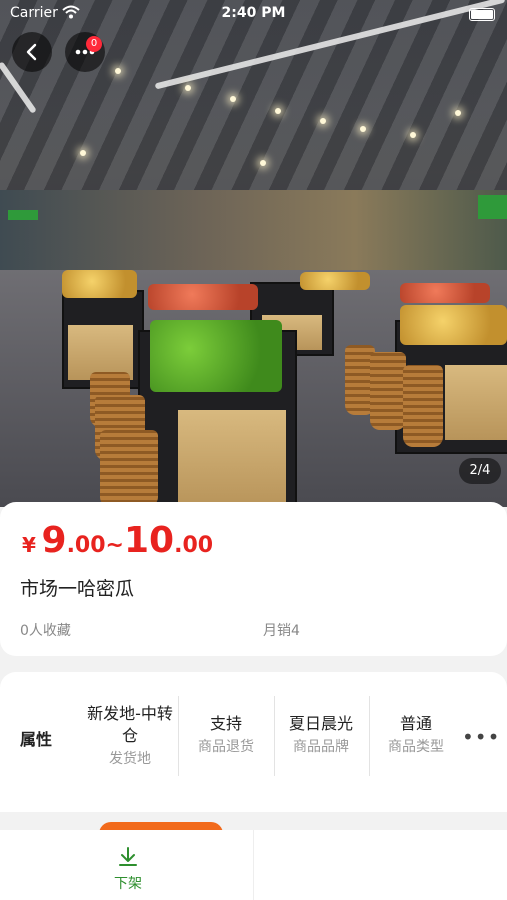 The width and height of the screenshot is (507, 900). What do you see at coordinates (128, 869) in the screenshot?
I see `delist-button: 下架` at bounding box center [128, 869].